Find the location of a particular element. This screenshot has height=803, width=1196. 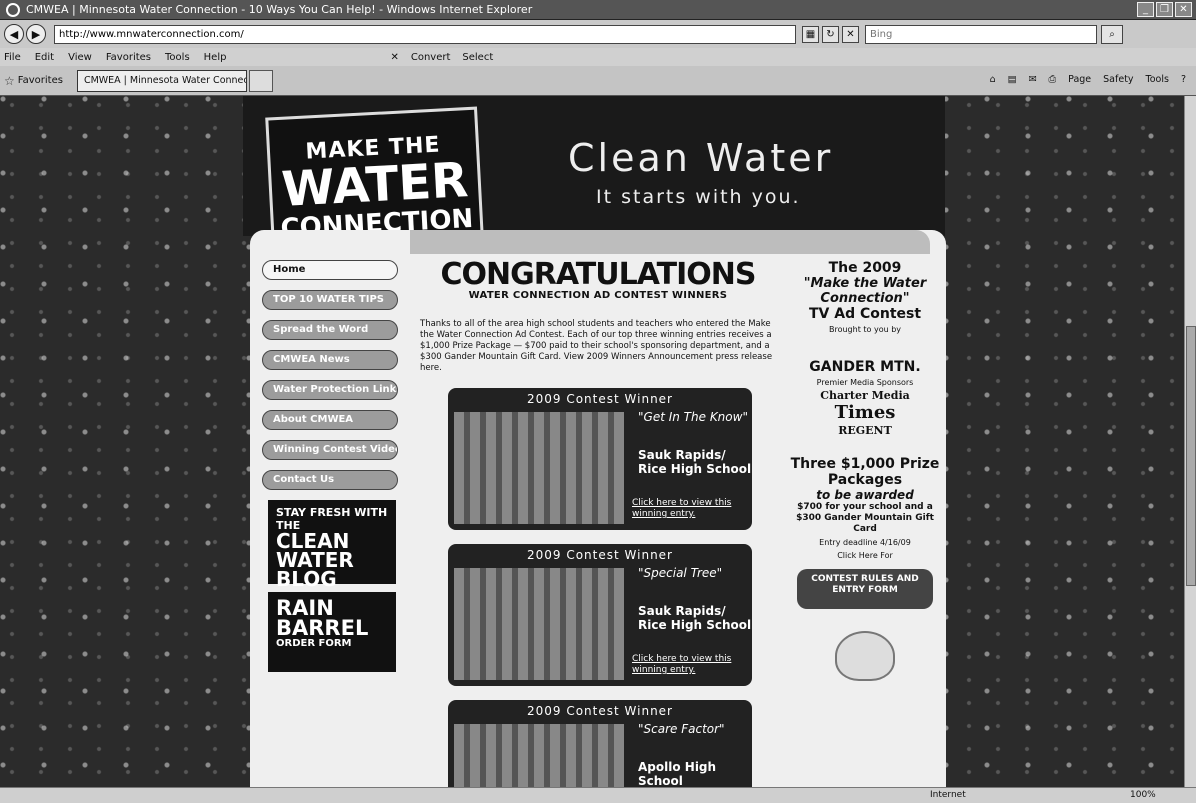

internet-zone: Internet is located at coordinates (948, 795).